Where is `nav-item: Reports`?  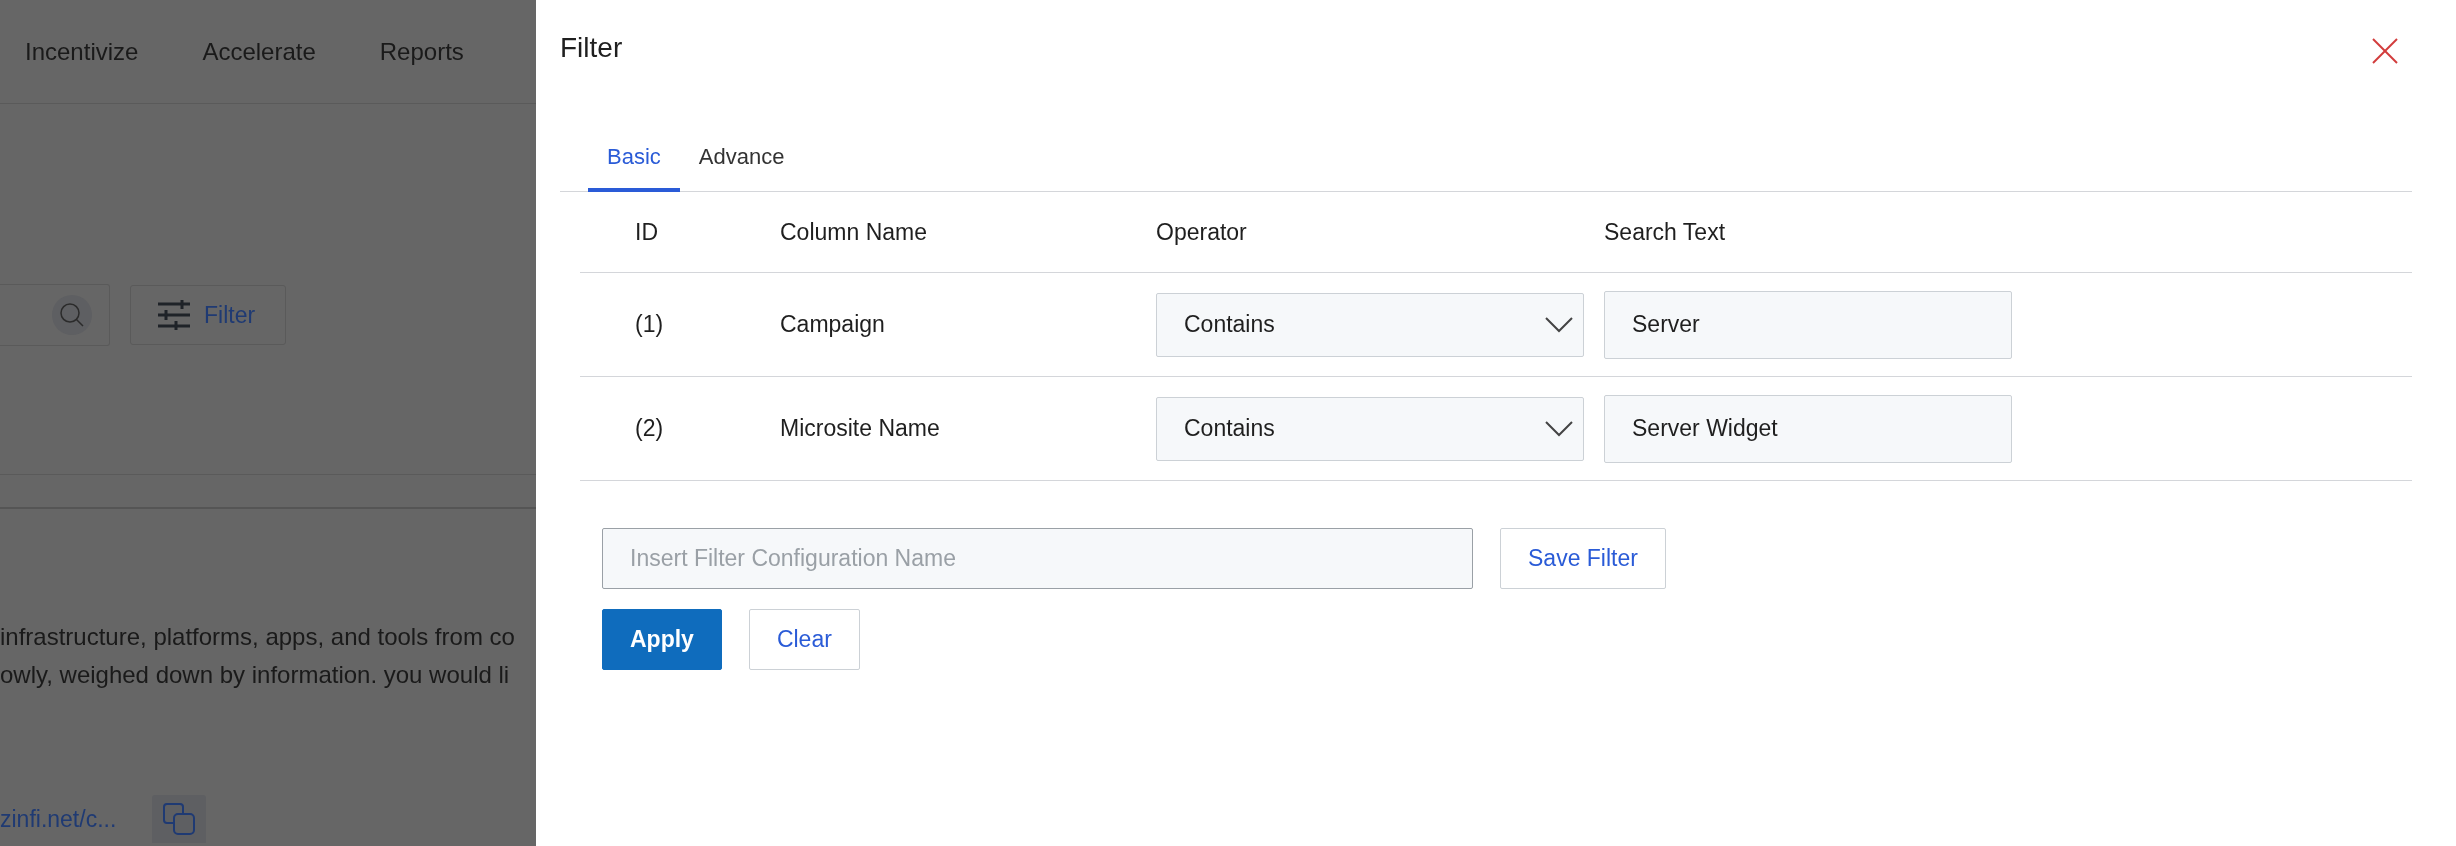 nav-item: Reports is located at coordinates (421, 51).